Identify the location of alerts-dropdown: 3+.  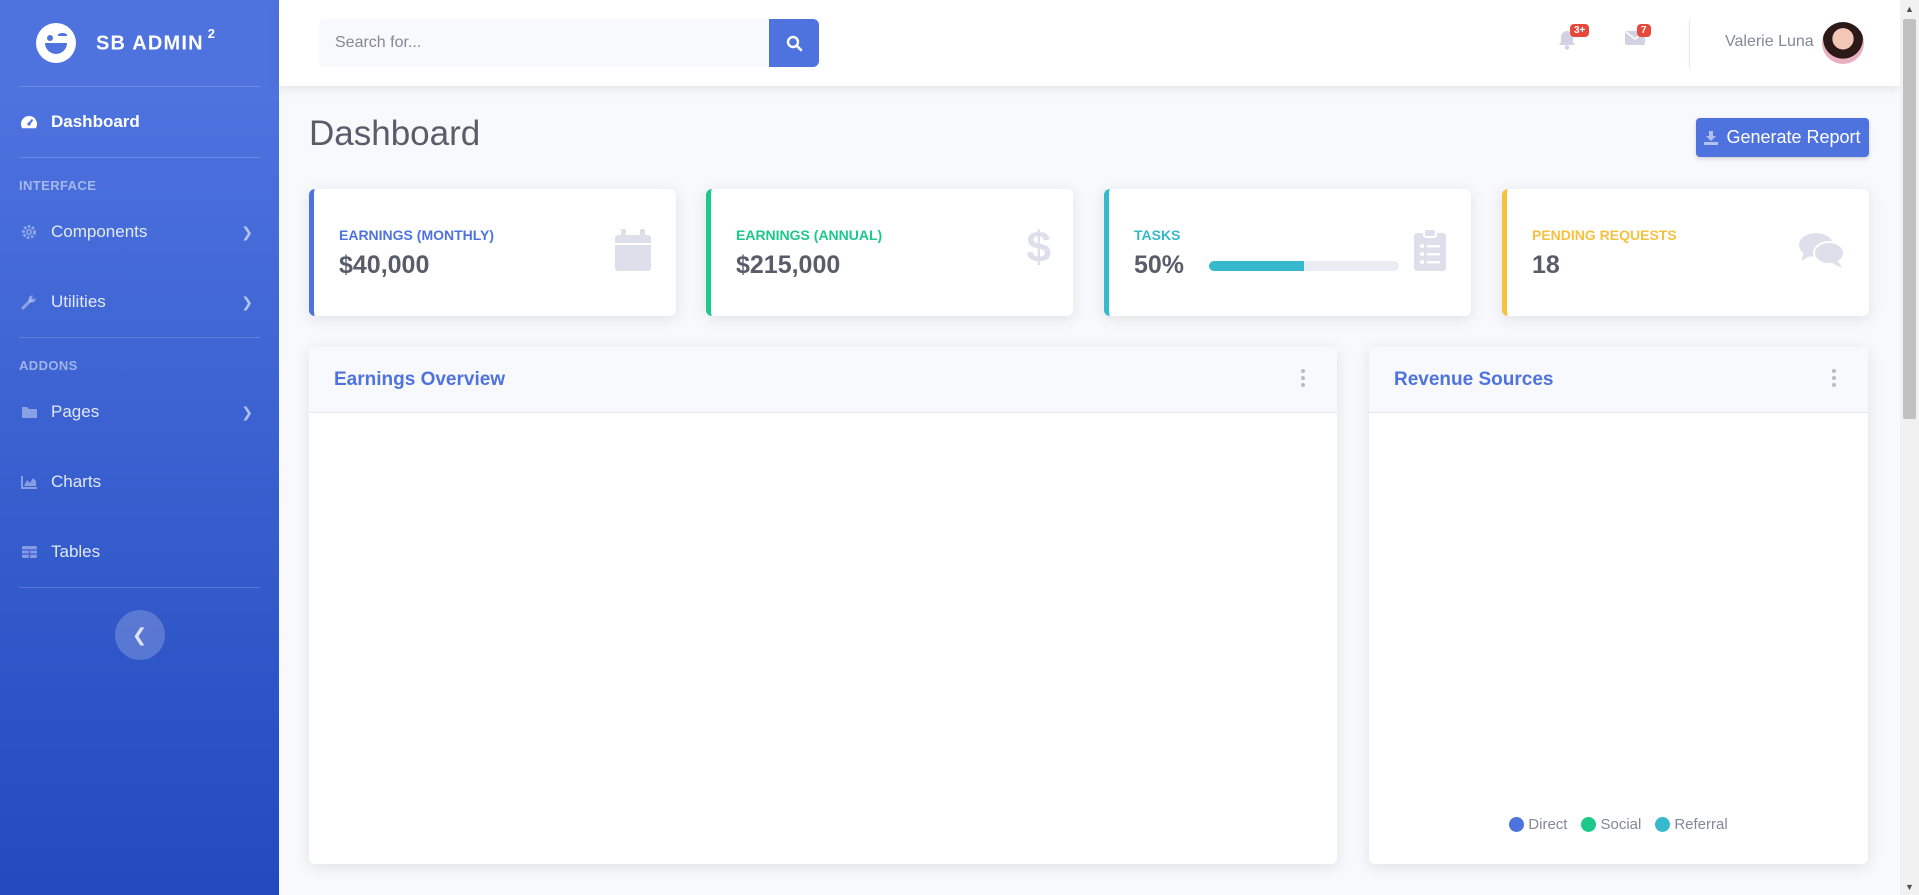
(1574, 39).